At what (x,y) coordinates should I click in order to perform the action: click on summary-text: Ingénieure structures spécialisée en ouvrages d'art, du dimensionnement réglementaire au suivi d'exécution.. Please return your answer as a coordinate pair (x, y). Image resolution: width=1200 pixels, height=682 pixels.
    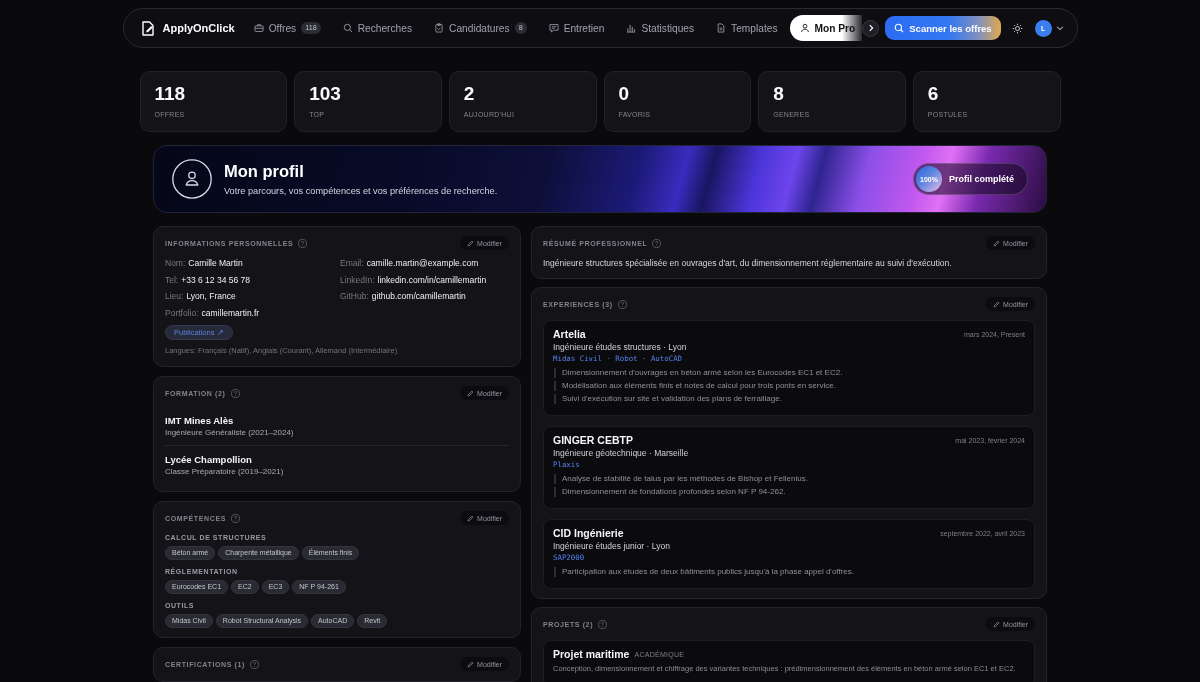
    Looking at the image, I should click on (748, 263).